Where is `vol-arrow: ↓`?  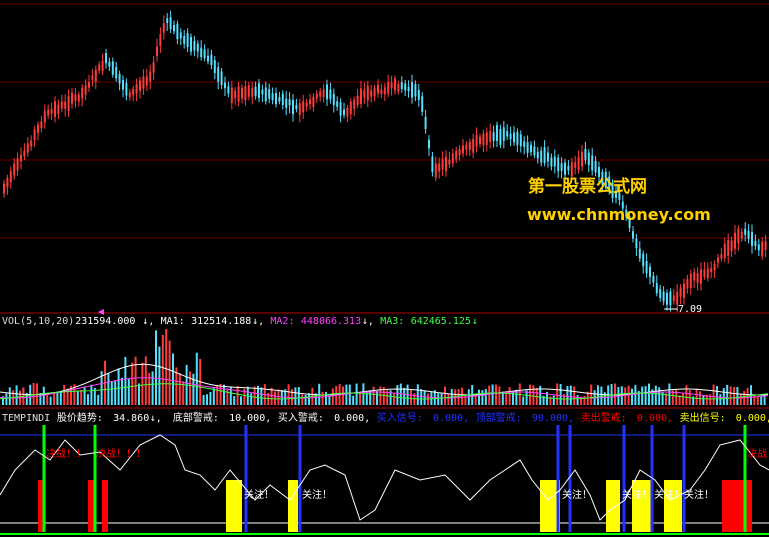
vol-arrow: ↓ is located at coordinates (475, 321).